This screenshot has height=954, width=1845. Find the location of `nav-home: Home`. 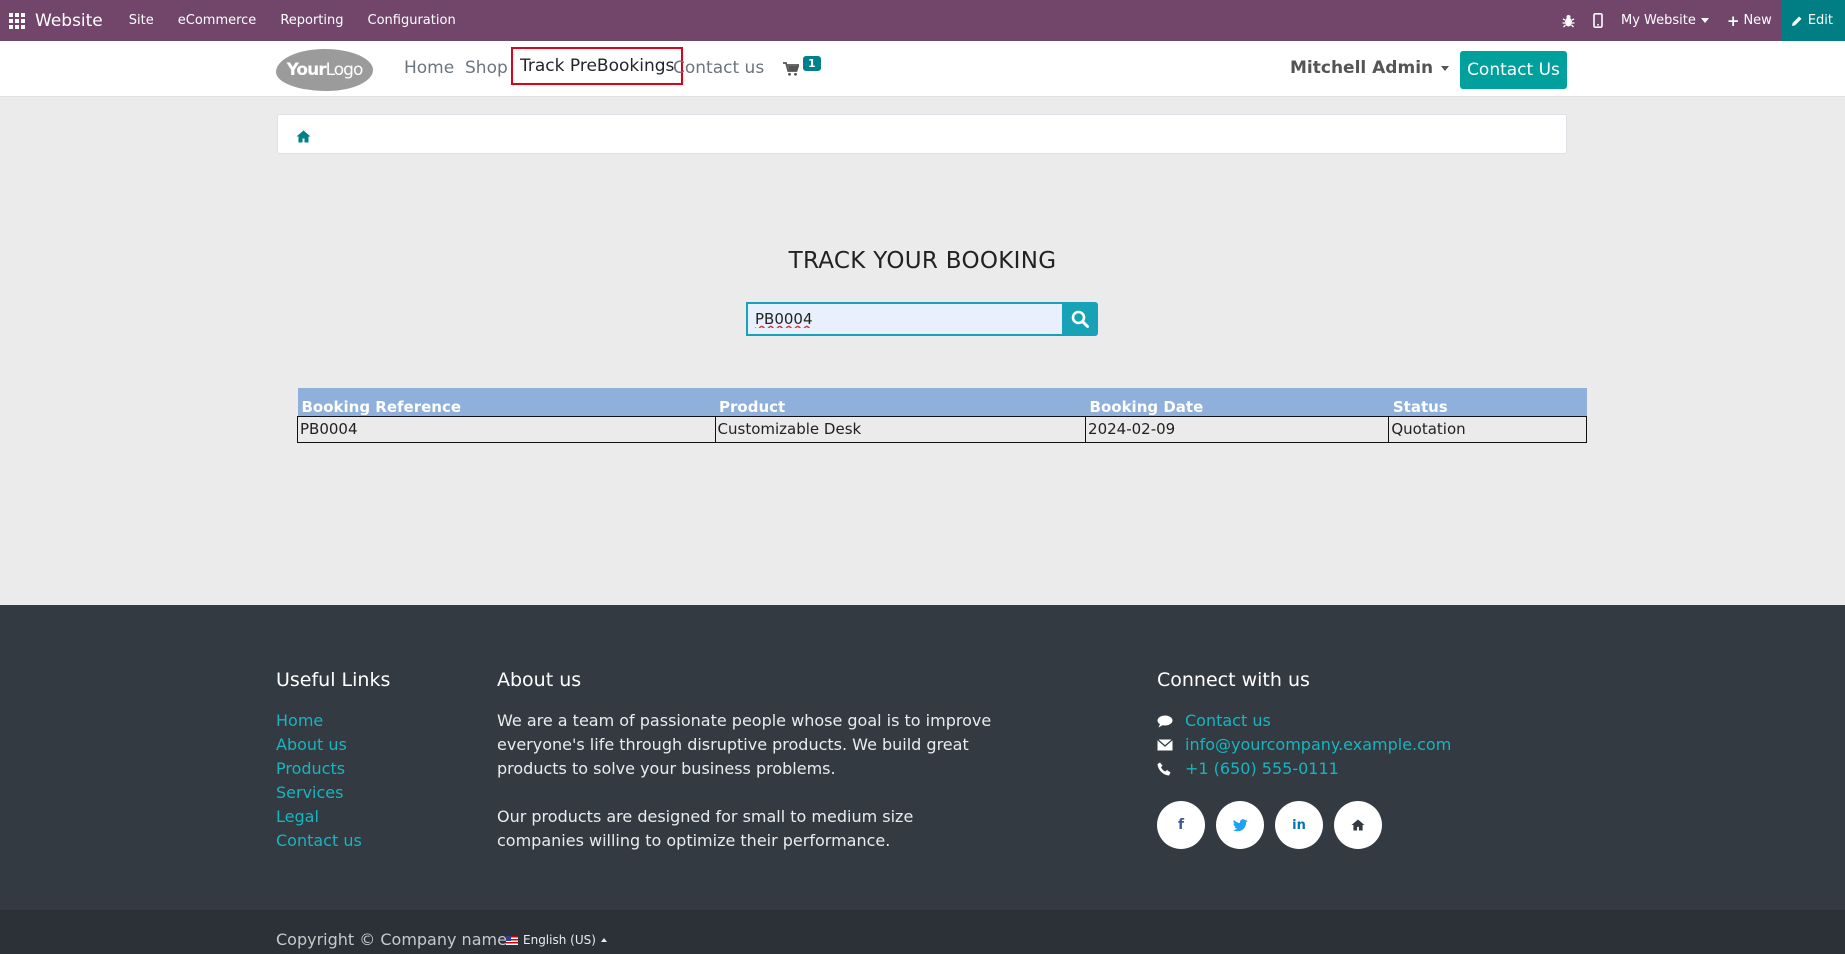

nav-home: Home is located at coordinates (429, 68).